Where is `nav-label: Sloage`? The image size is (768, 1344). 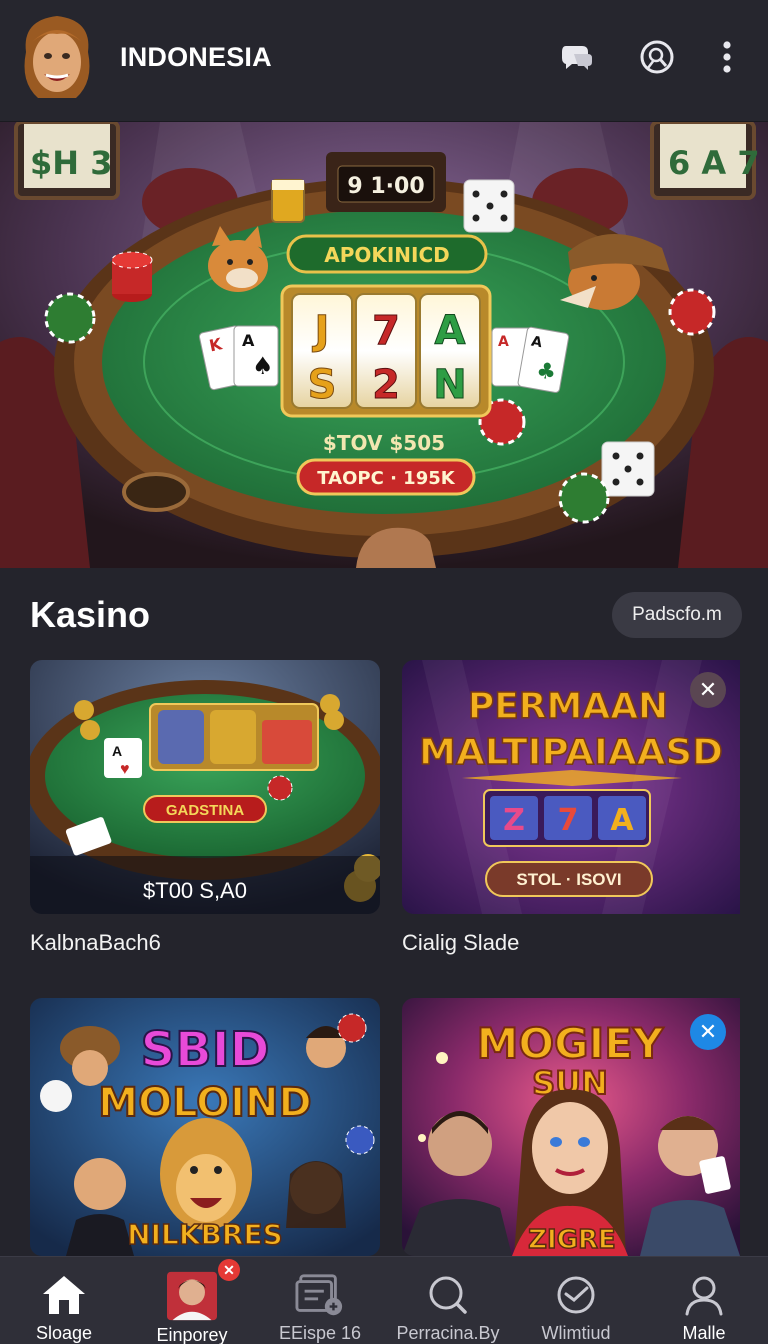
nav-label: Sloage is located at coordinates (64, 1333).